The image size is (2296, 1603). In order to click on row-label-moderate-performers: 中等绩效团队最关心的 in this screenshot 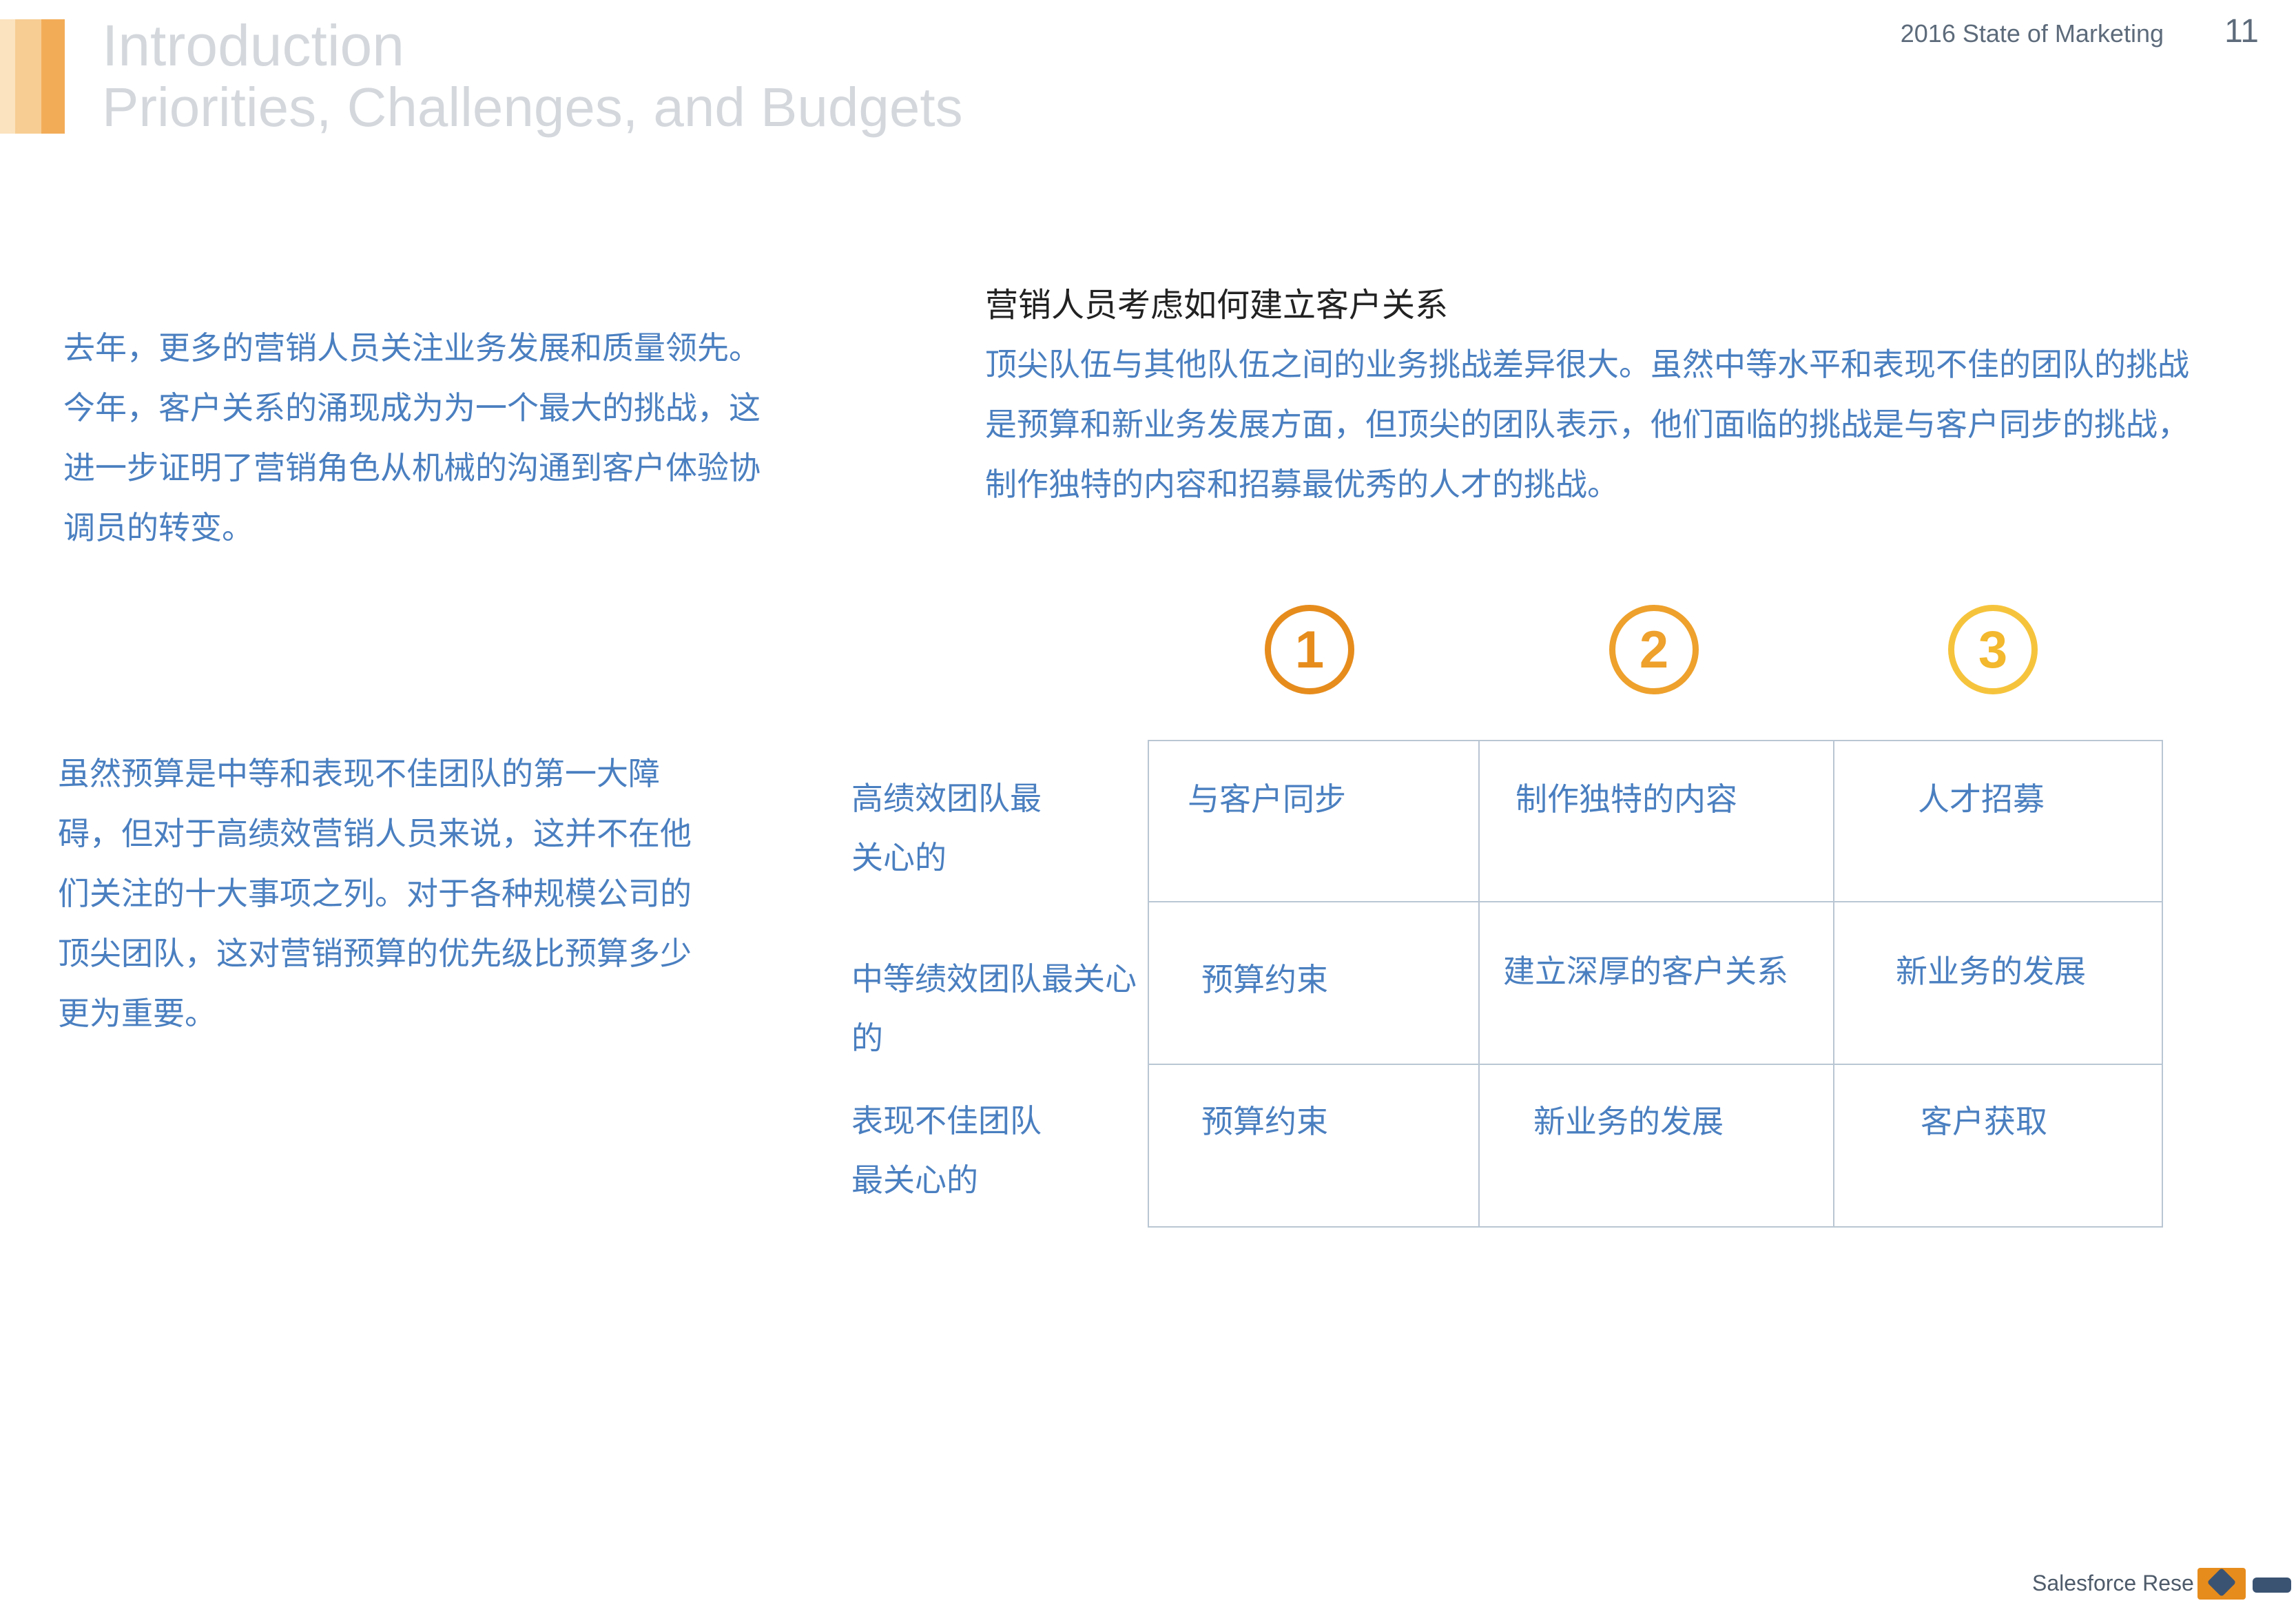, I will do `click(994, 1009)`.